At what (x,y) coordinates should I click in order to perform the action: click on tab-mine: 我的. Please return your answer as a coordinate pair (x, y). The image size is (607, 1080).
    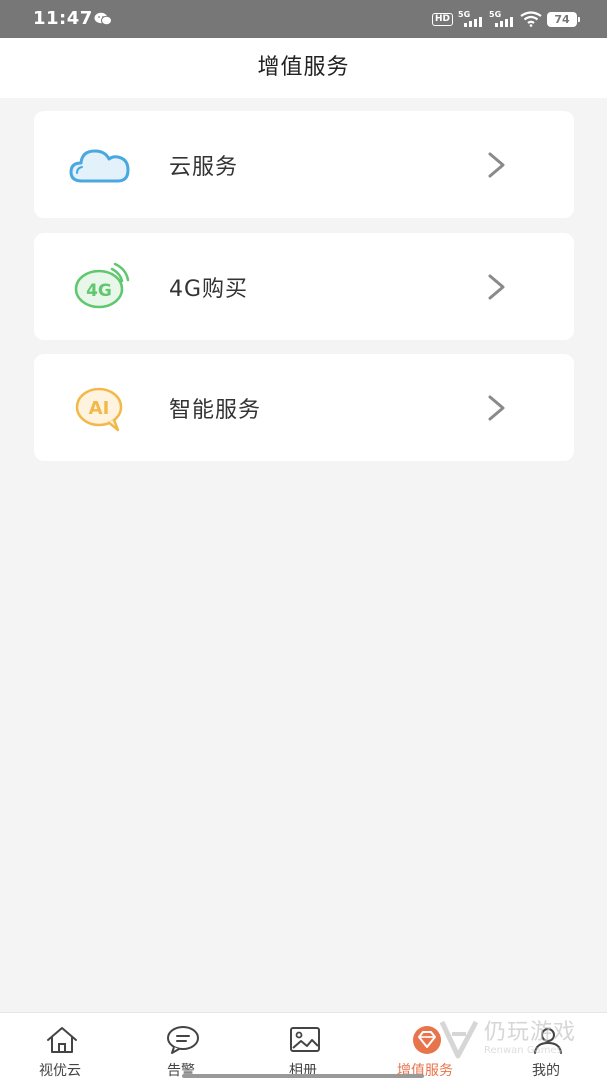
    Looking at the image, I should click on (546, 1046).